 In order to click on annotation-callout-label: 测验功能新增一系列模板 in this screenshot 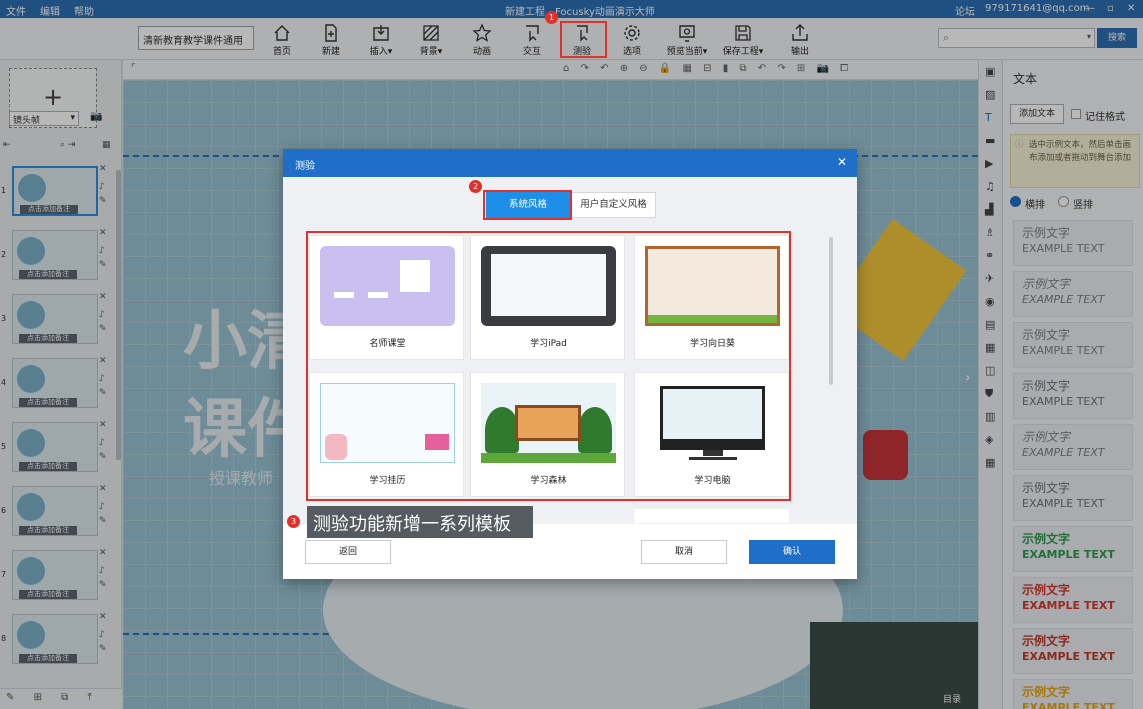, I will do `click(420, 522)`.